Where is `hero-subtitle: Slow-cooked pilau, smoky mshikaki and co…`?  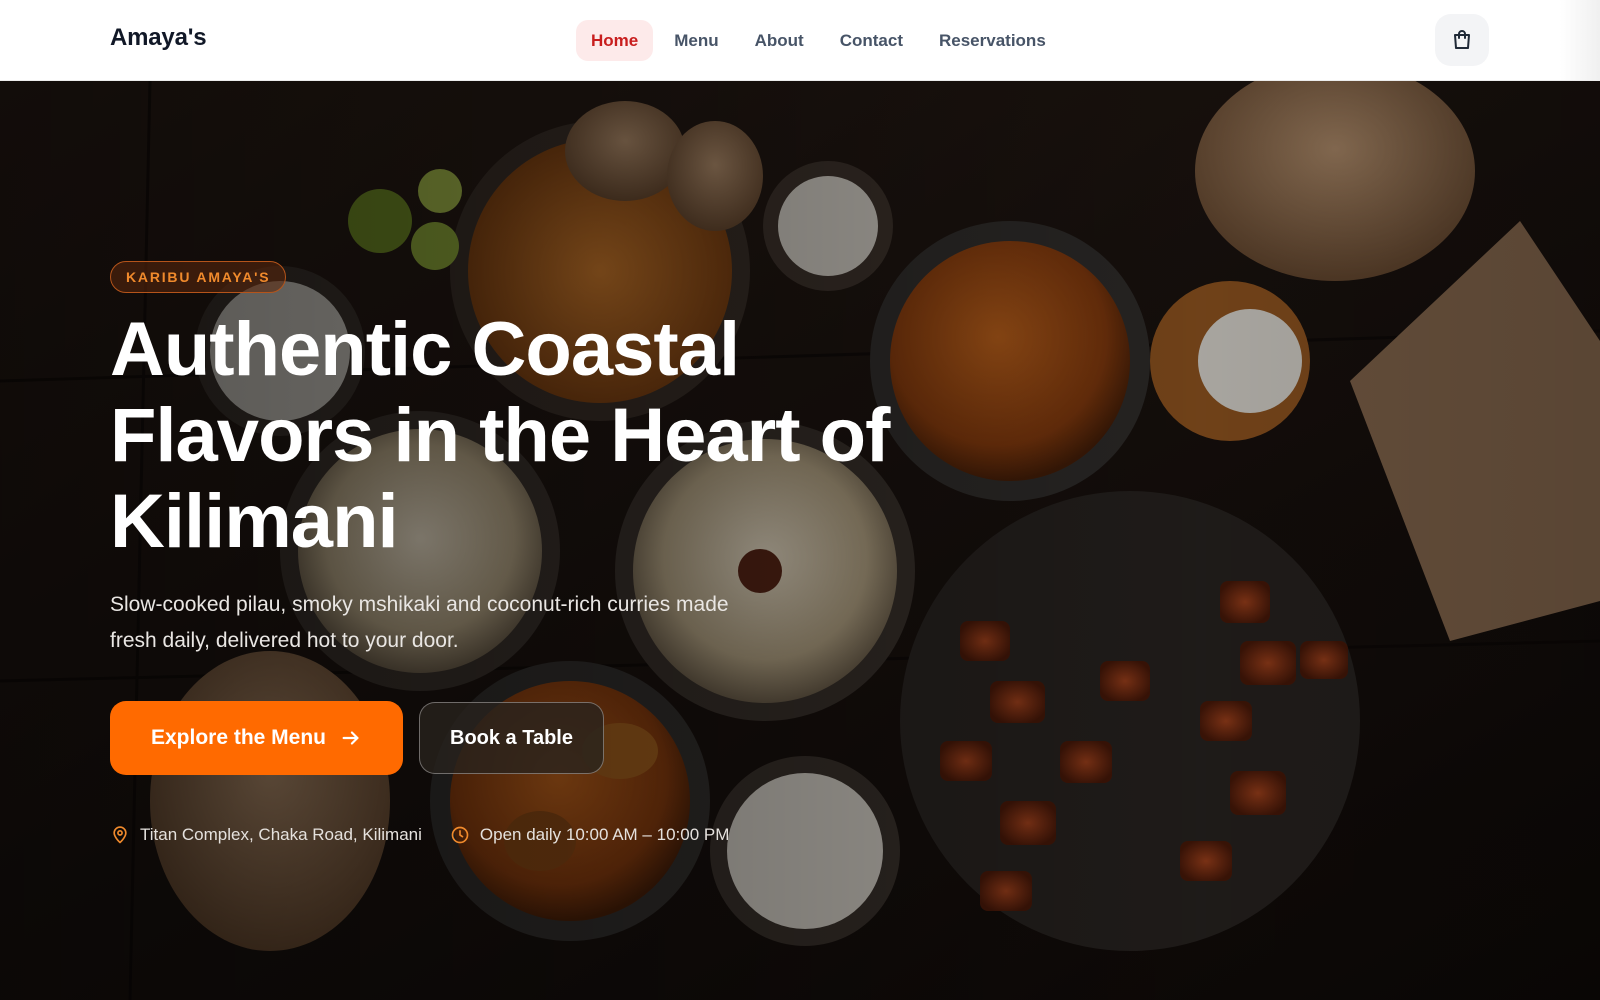 hero-subtitle: Slow-cooked pilau, smoky mshikaki and co… is located at coordinates (419, 622).